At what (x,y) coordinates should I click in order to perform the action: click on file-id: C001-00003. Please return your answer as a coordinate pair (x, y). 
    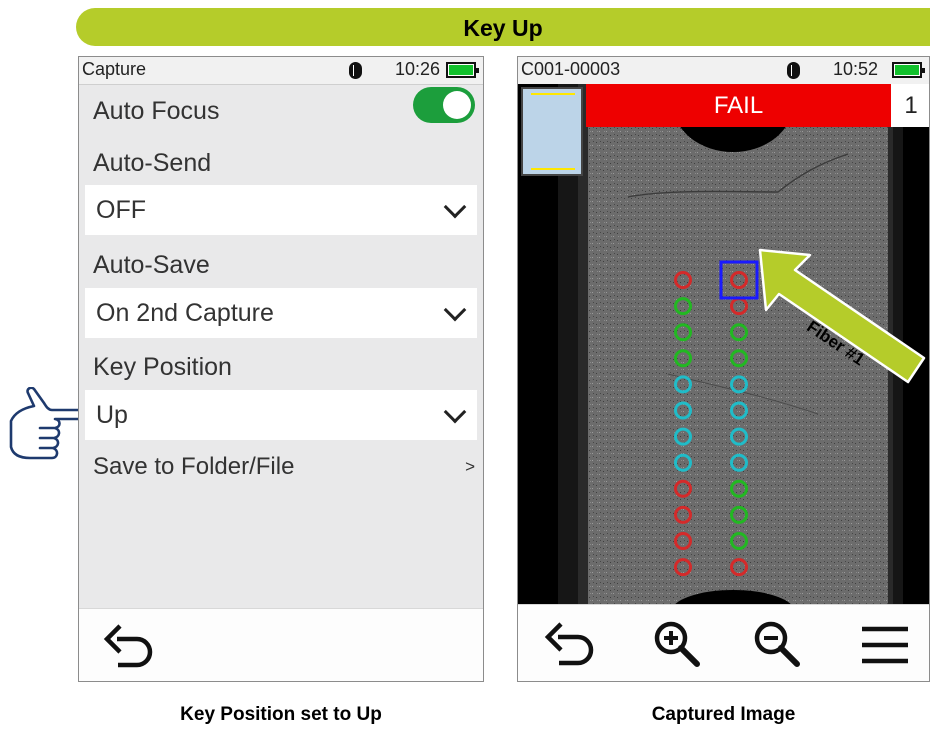
    Looking at the image, I should click on (571, 69).